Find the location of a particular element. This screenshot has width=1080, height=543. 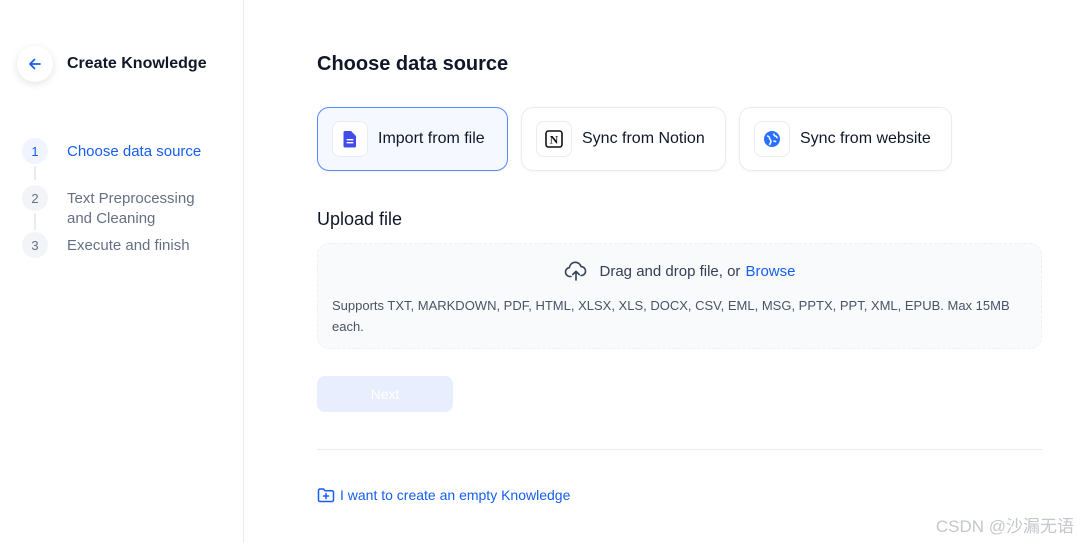

step-label-line: Text Preprocessing is located at coordinates (131, 198).